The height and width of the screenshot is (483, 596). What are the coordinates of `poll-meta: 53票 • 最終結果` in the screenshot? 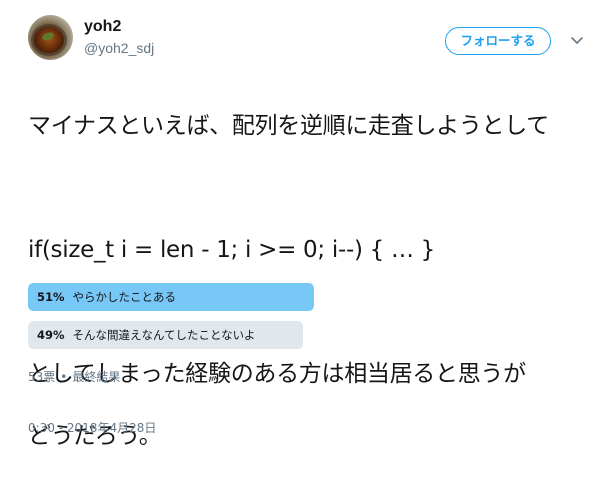 It's located at (74, 377).